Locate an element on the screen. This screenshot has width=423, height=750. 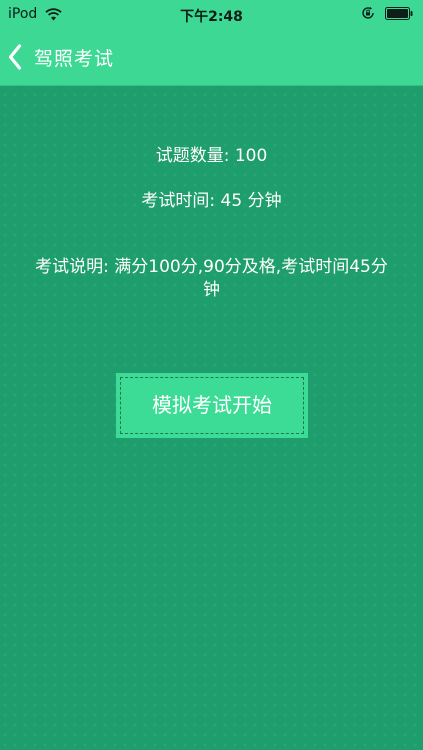
chevron-left-icon is located at coordinates (15, 57).